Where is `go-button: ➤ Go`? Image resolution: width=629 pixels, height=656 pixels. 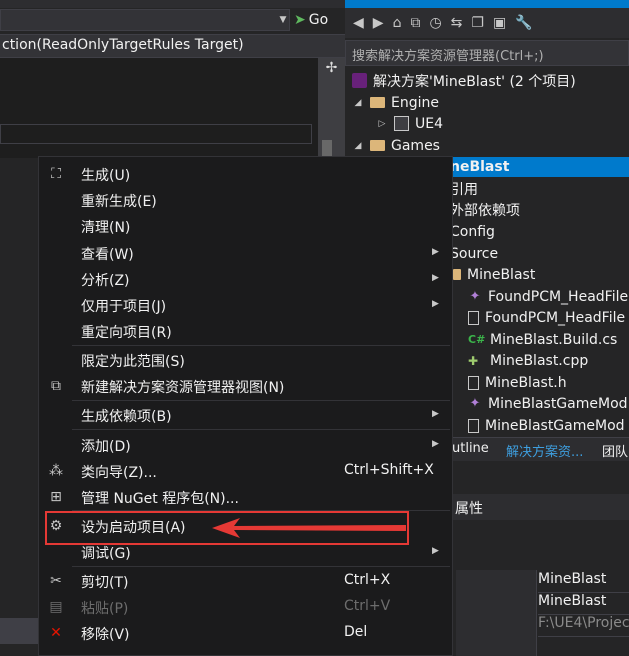
go-button: ➤ Go is located at coordinates (318, 20).